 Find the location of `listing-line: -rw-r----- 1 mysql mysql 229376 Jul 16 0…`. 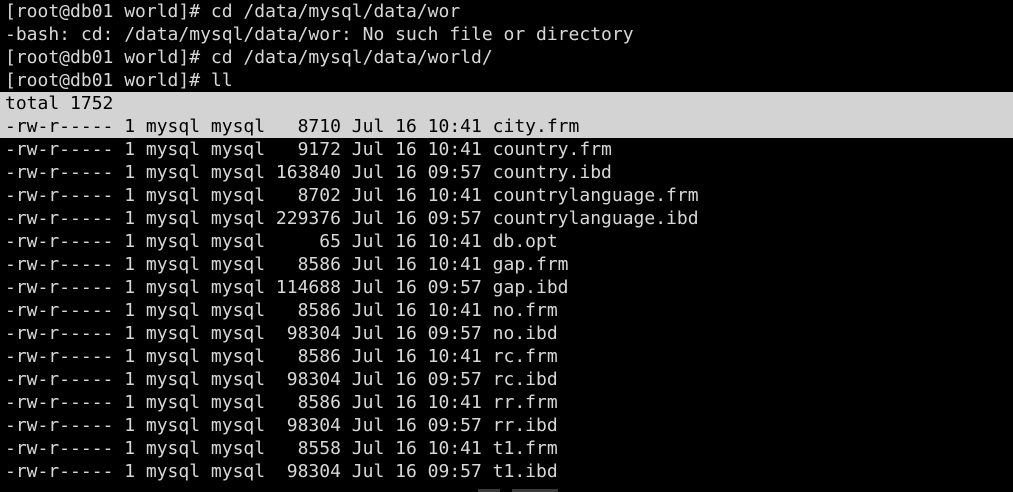

listing-line: -rw-r----- 1 mysql mysql 229376 Jul 16 0… is located at coordinates (352, 218).